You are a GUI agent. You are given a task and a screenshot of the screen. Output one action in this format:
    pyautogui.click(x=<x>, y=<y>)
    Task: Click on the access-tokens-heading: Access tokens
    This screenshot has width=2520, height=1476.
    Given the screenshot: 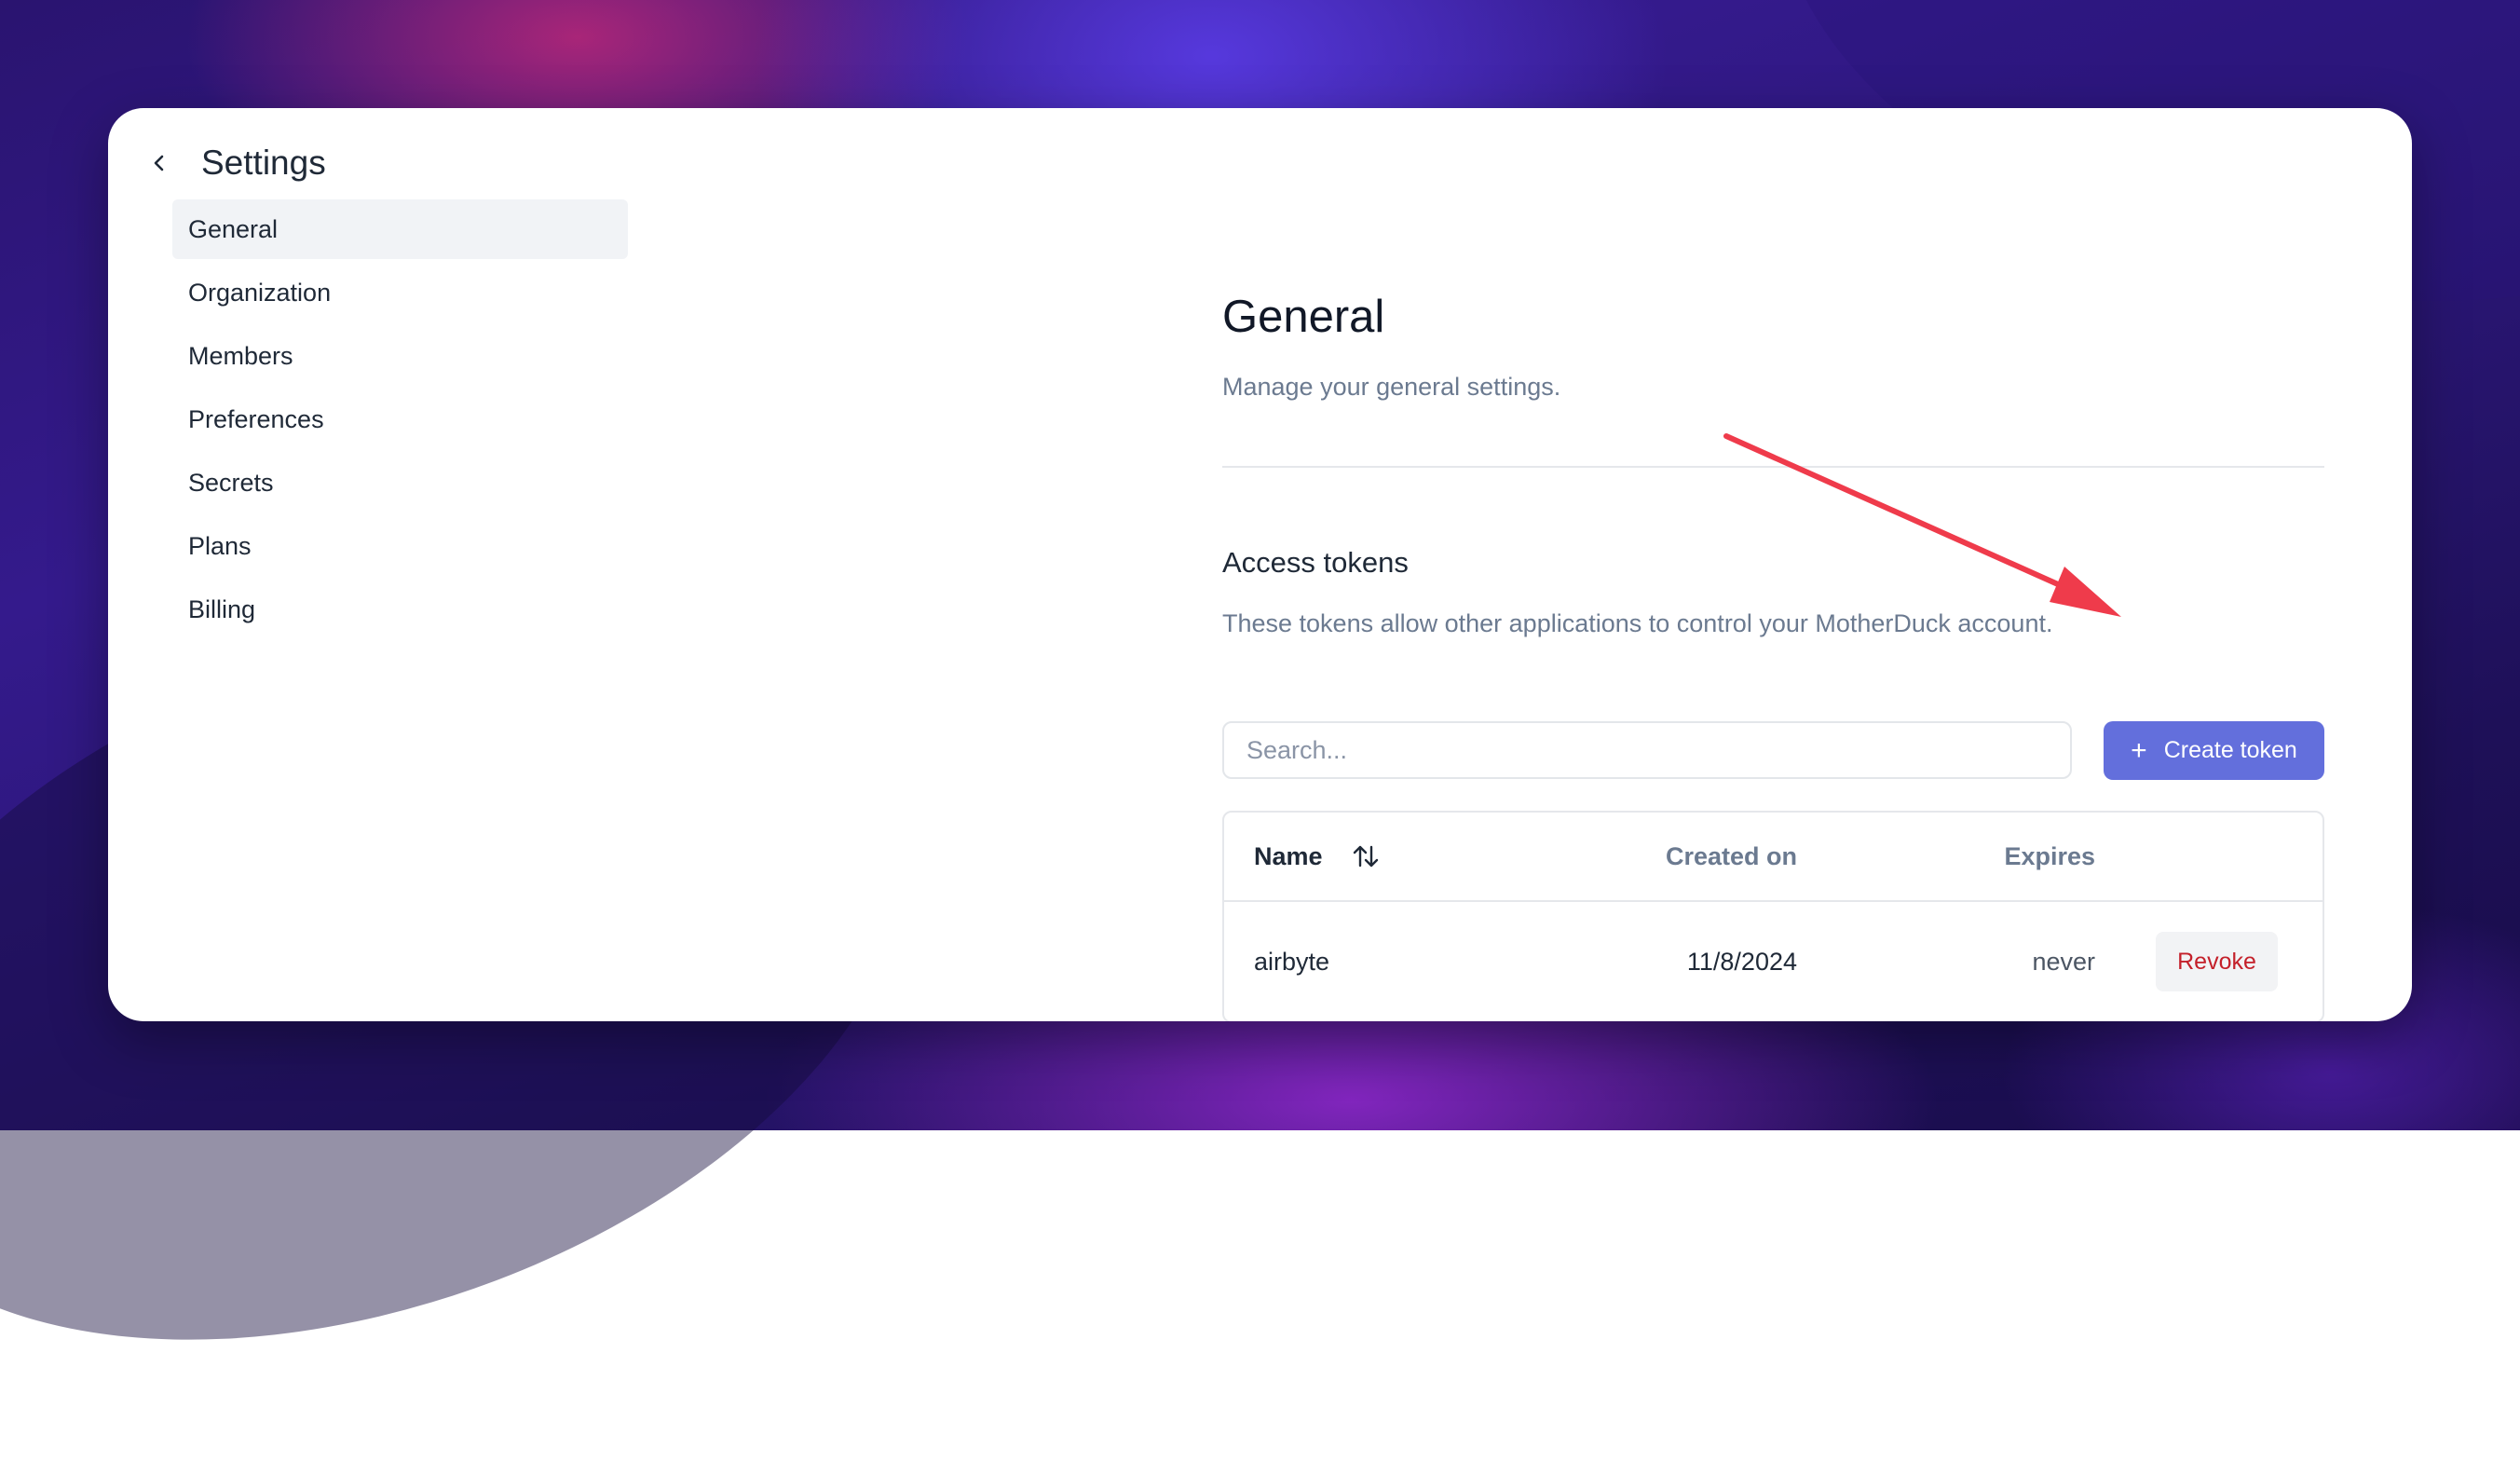 What is the action you would take?
    pyautogui.click(x=1315, y=562)
    